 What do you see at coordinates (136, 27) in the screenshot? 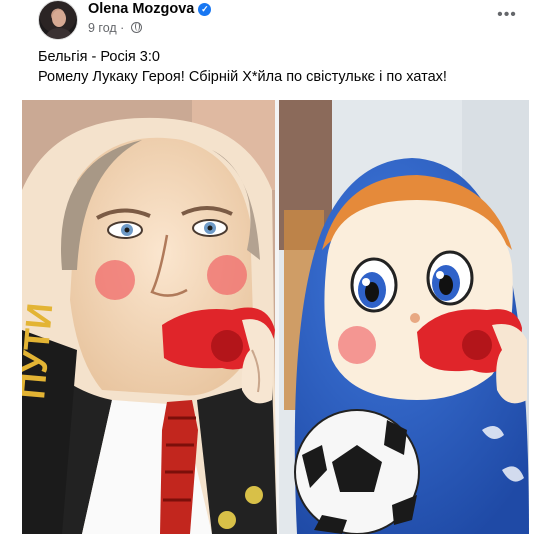
I see `globe-icon` at bounding box center [136, 27].